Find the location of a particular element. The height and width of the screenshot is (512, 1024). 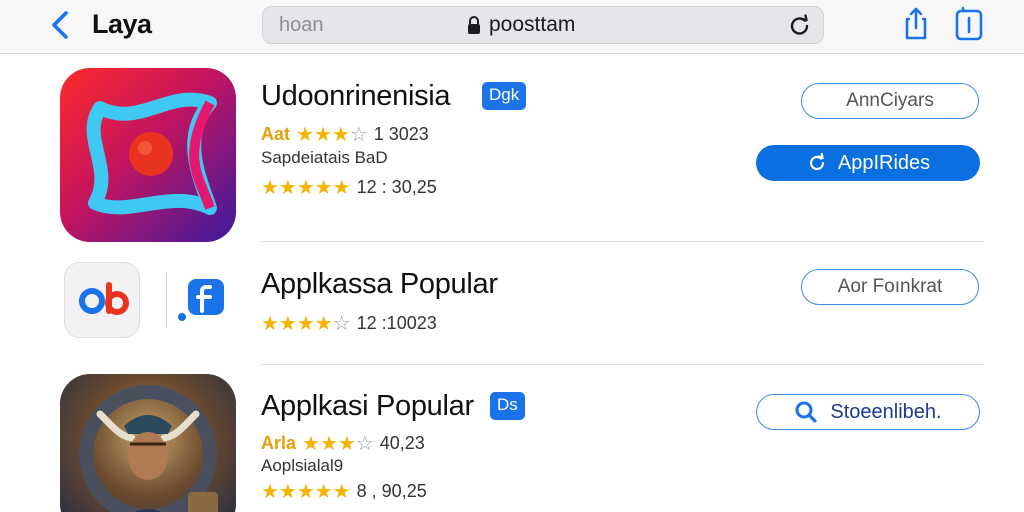

rating-count: 40,23 is located at coordinates (402, 443).